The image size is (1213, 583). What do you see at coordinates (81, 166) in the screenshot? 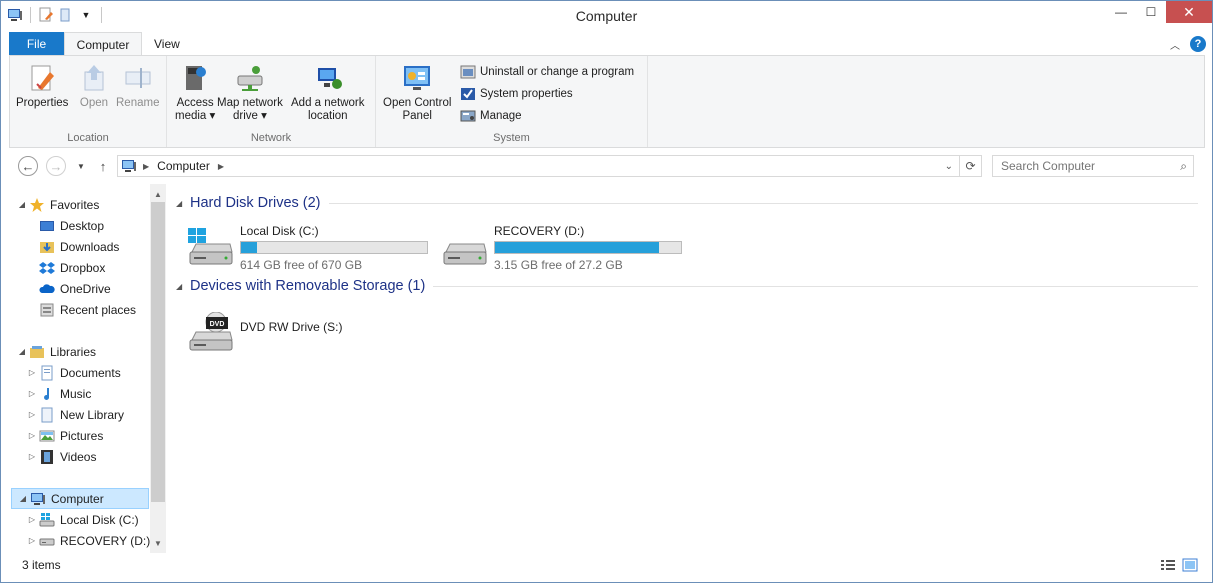
I see `recent-locations-button: ▼` at bounding box center [81, 166].